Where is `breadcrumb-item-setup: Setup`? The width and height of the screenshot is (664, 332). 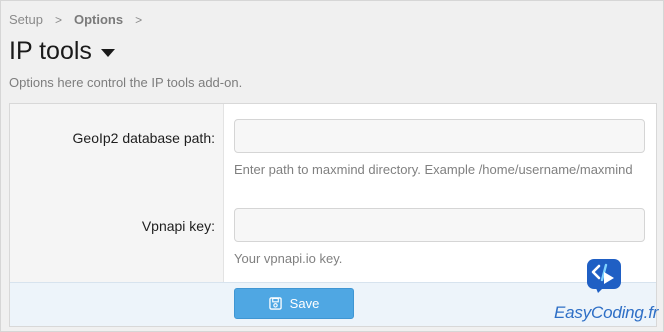
breadcrumb-item-setup: Setup is located at coordinates (26, 19).